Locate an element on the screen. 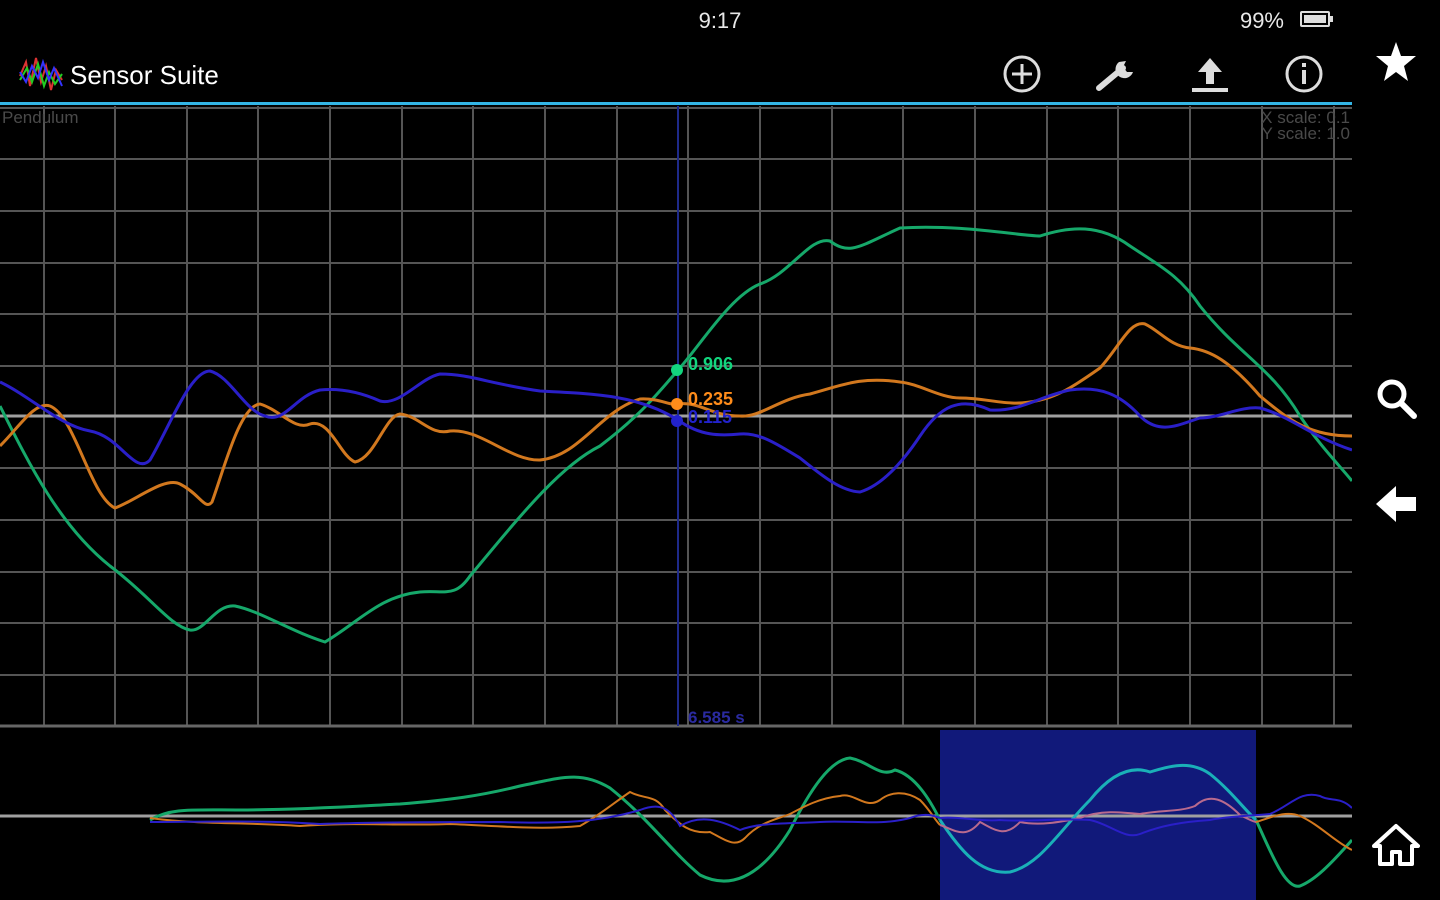 This screenshot has width=1440, height=900. graph-name-label: Pendulum is located at coordinates (40, 117).